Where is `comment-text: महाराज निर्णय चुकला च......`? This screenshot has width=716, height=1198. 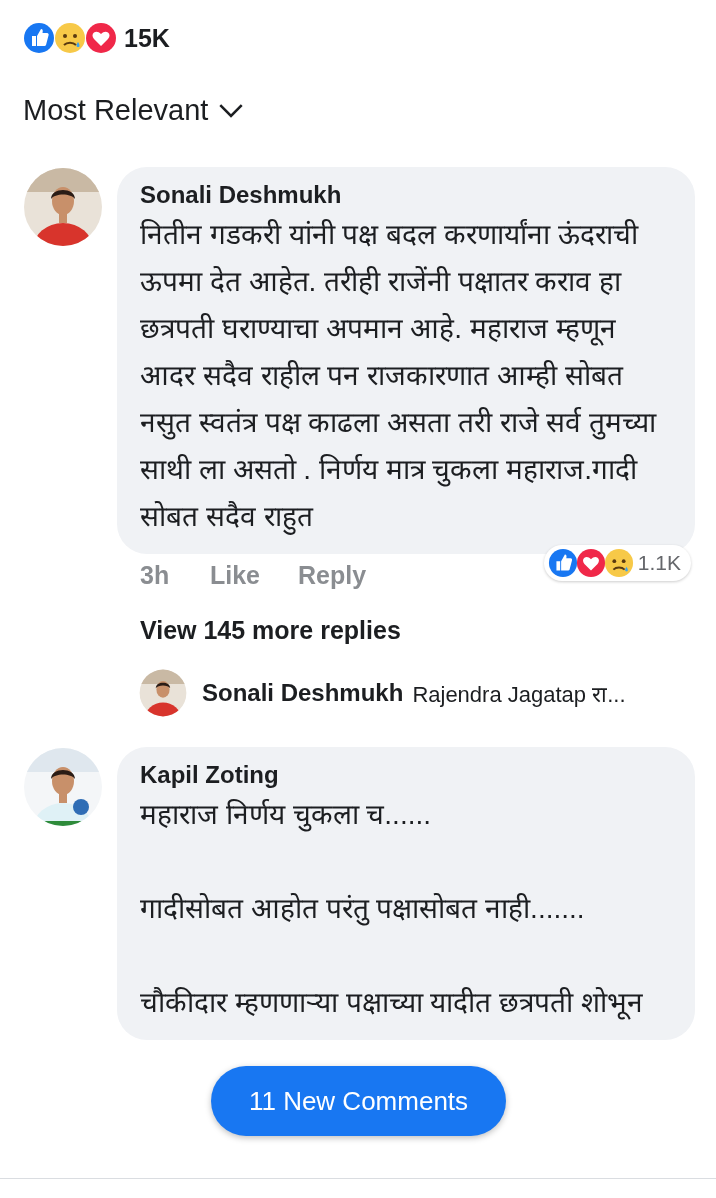
comment-text: महाराज निर्णय चुकला च...... is located at coordinates (286, 816).